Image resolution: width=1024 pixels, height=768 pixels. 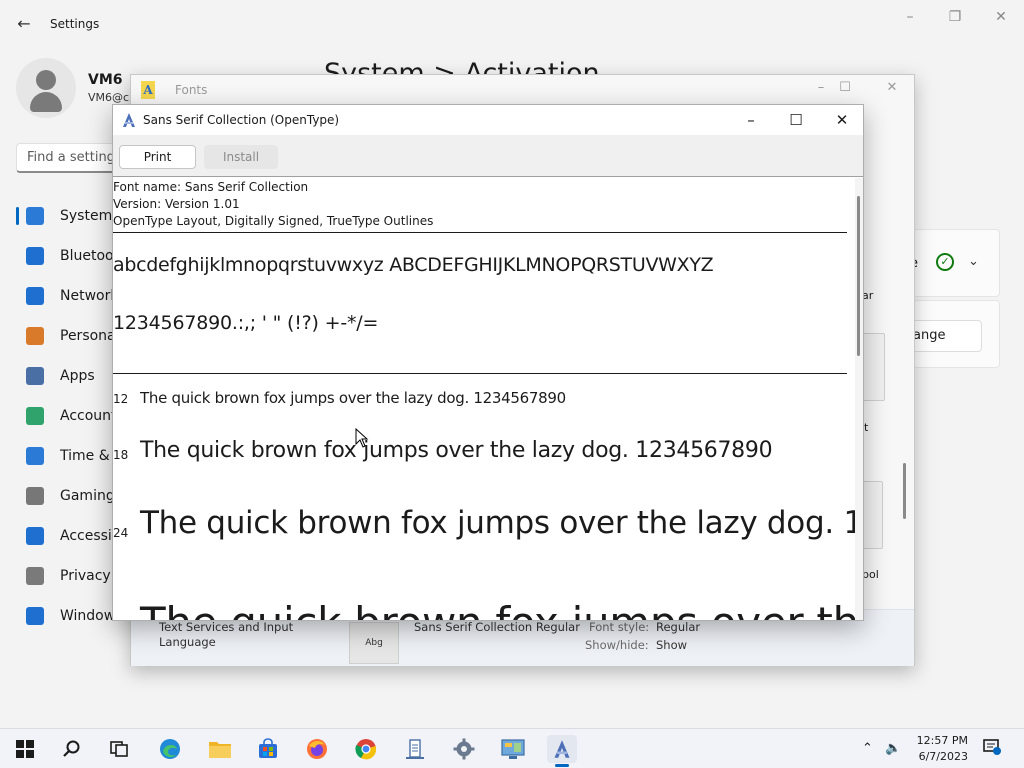 What do you see at coordinates (211, 187) in the screenshot?
I see `font-name-text: Font name: Sans Serif Collection` at bounding box center [211, 187].